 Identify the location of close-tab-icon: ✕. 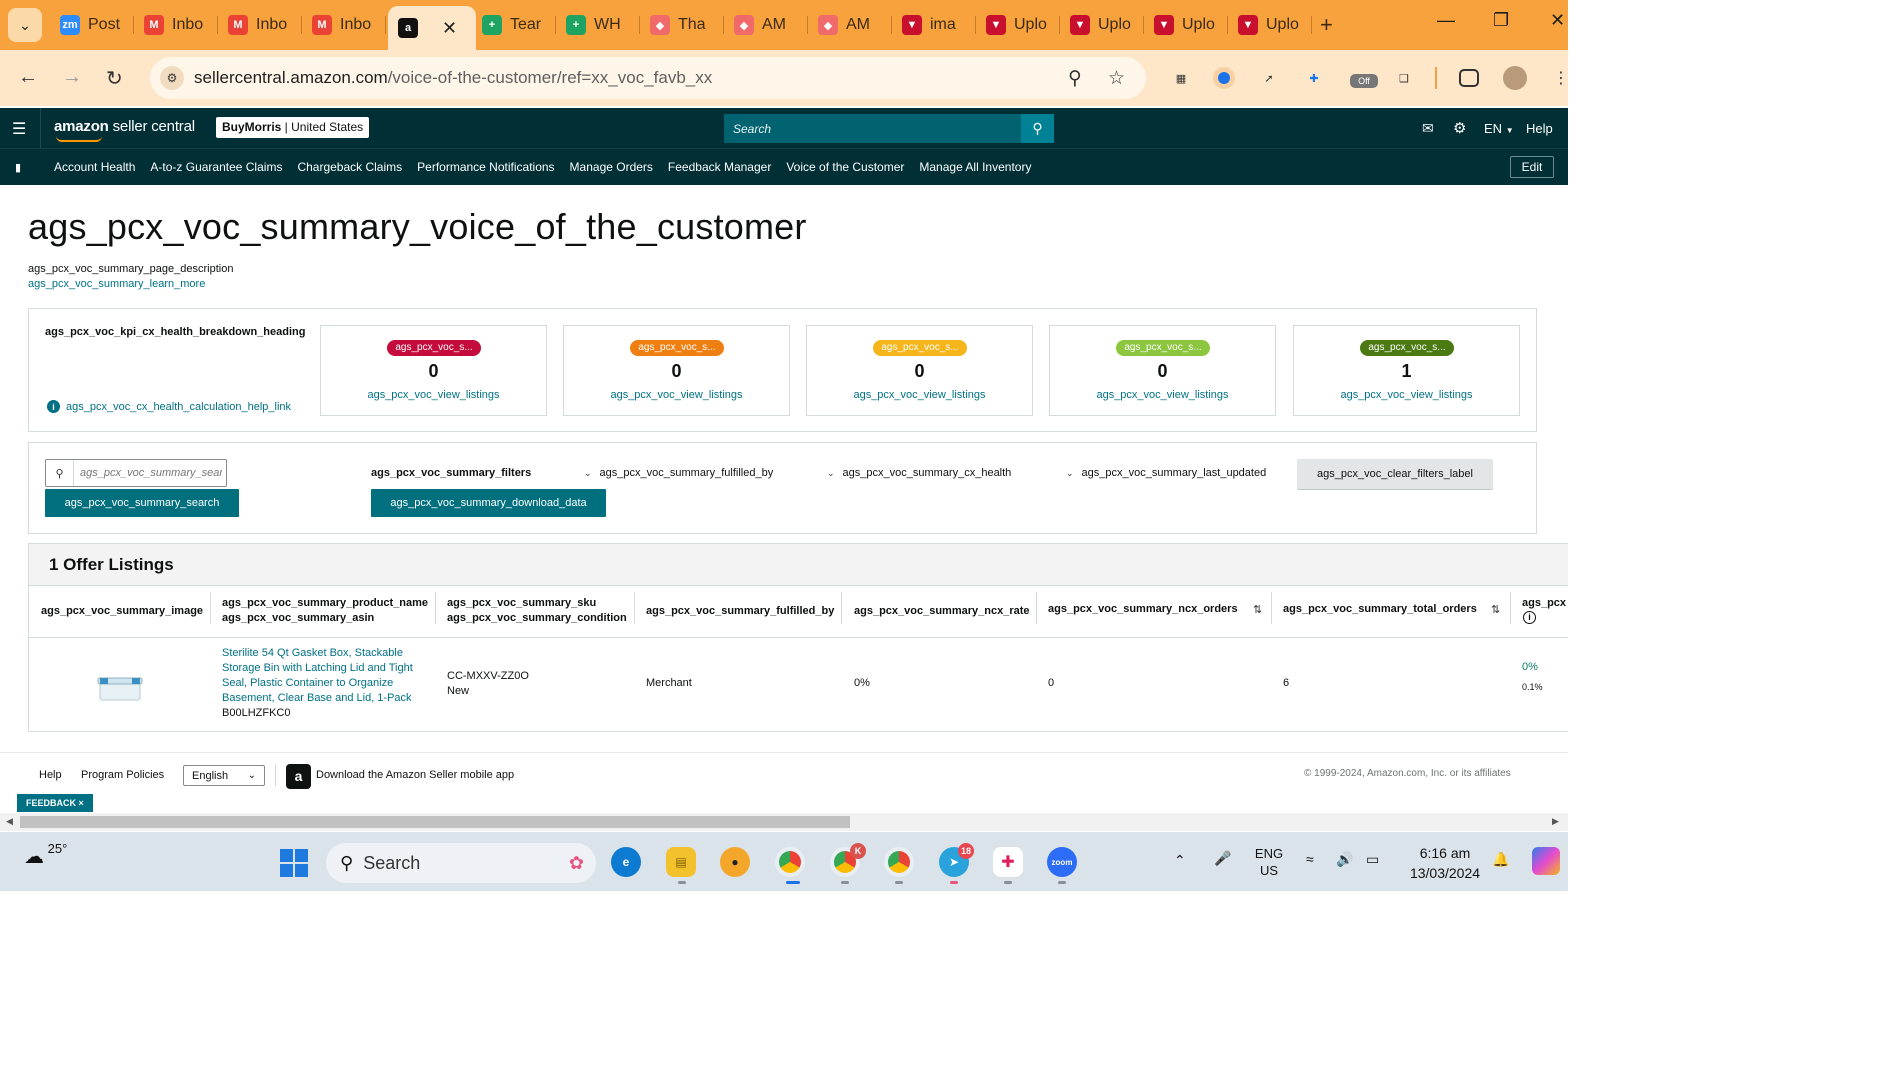
(449, 28).